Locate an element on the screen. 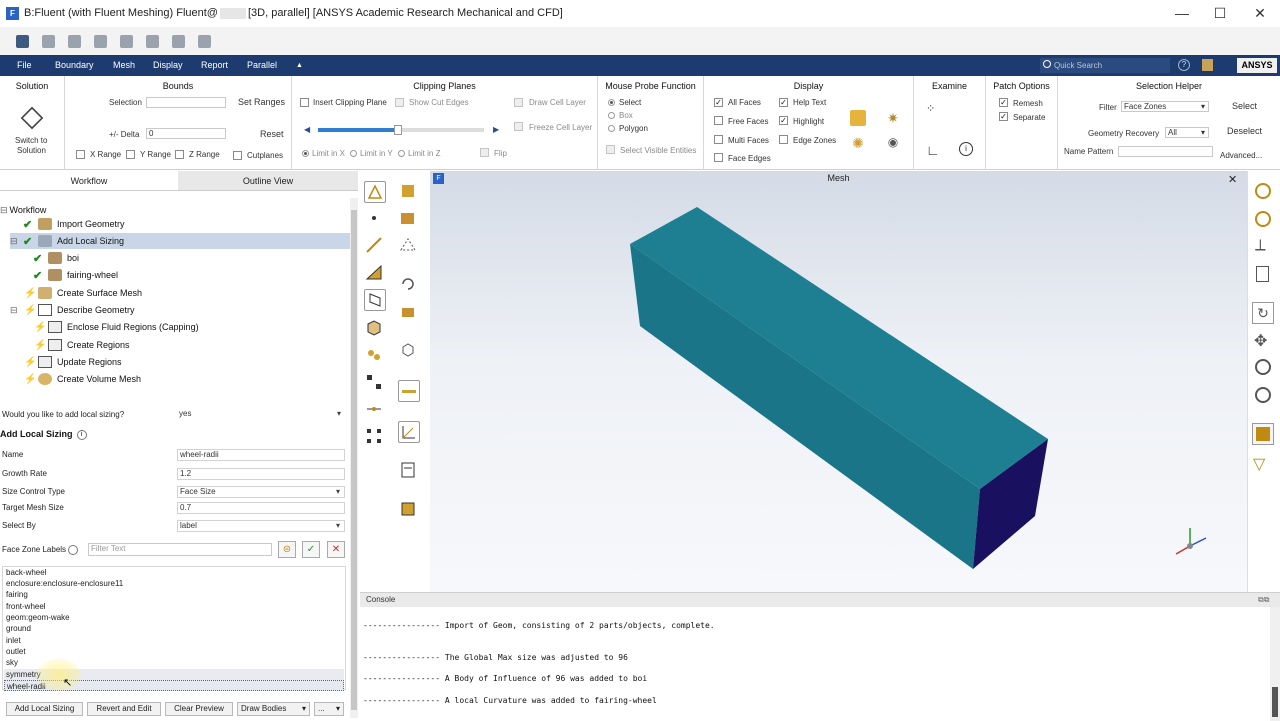 The width and height of the screenshot is (1280, 721). list-item: enclosure:enclosure-enclosure11 is located at coordinates (64, 583).